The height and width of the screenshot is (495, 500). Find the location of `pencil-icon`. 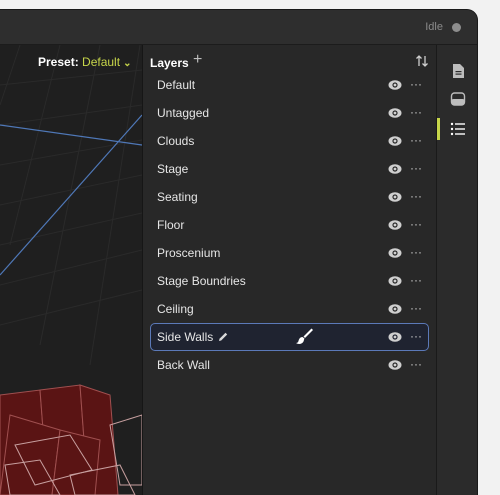

pencil-icon is located at coordinates (223, 337).